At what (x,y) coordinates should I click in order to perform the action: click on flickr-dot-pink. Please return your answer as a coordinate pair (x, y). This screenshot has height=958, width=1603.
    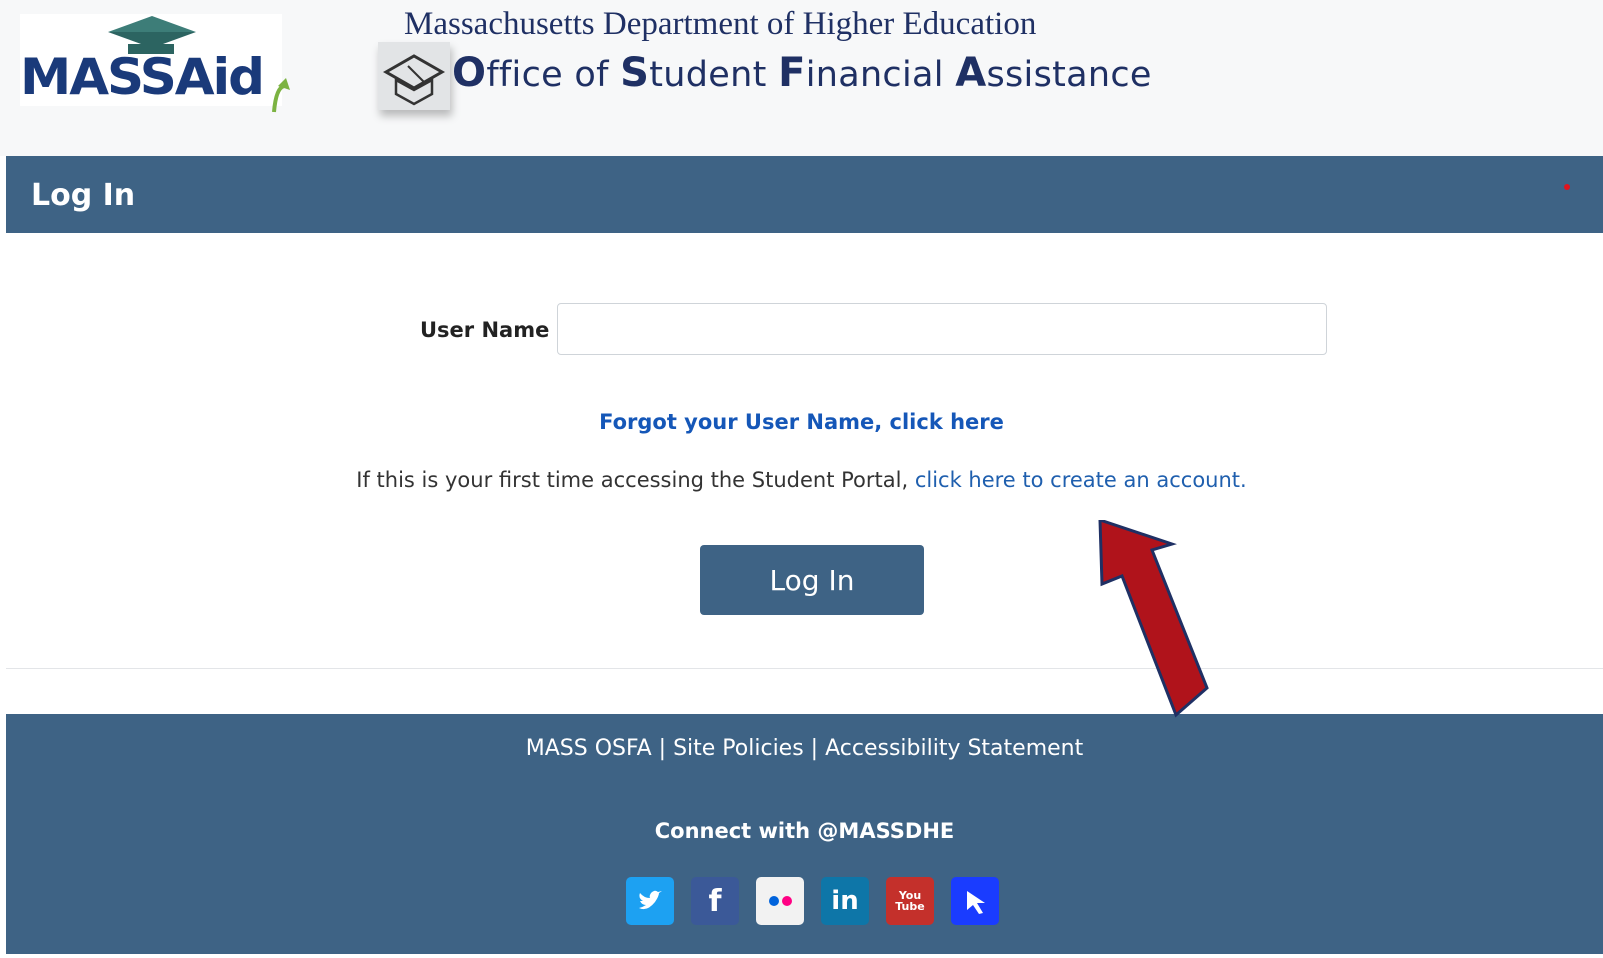
    Looking at the image, I should click on (786, 901).